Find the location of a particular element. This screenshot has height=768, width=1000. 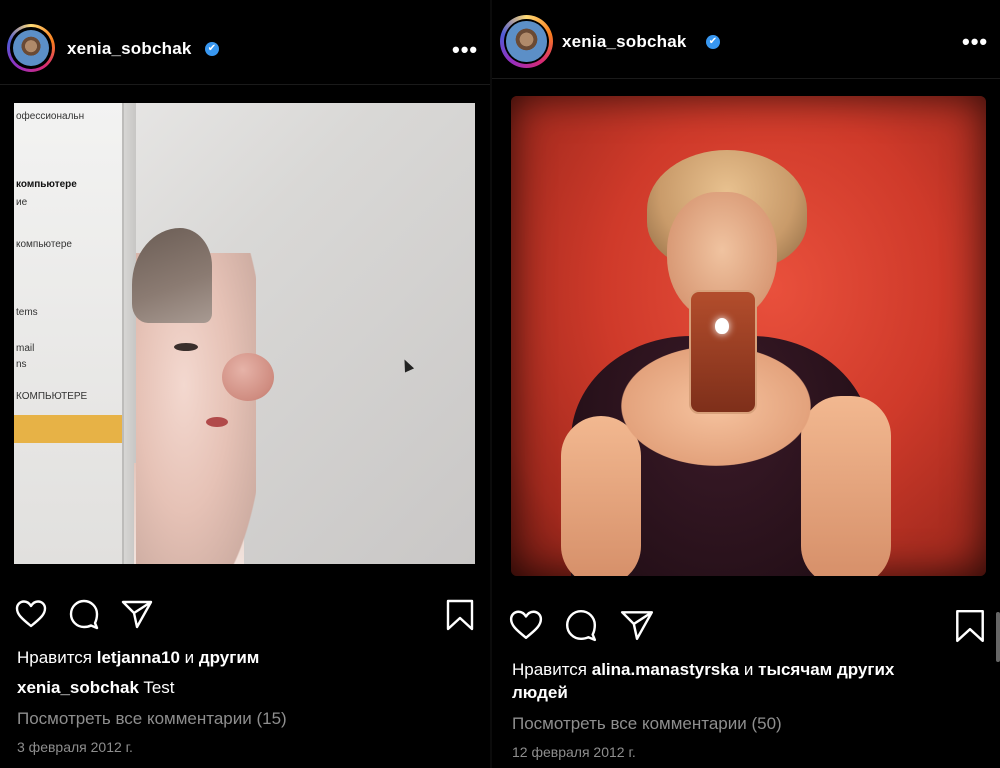

likes-user-link: letjanna10 is located at coordinates (138, 657).